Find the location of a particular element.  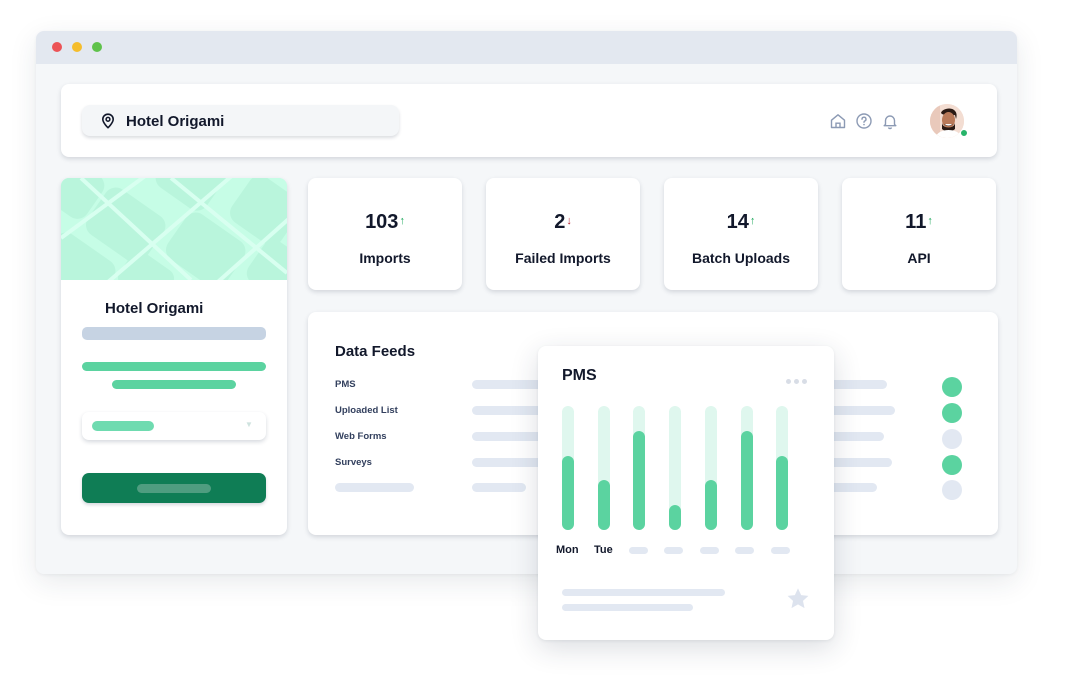

hotel-name: Hotel Origami is located at coordinates (154, 308).